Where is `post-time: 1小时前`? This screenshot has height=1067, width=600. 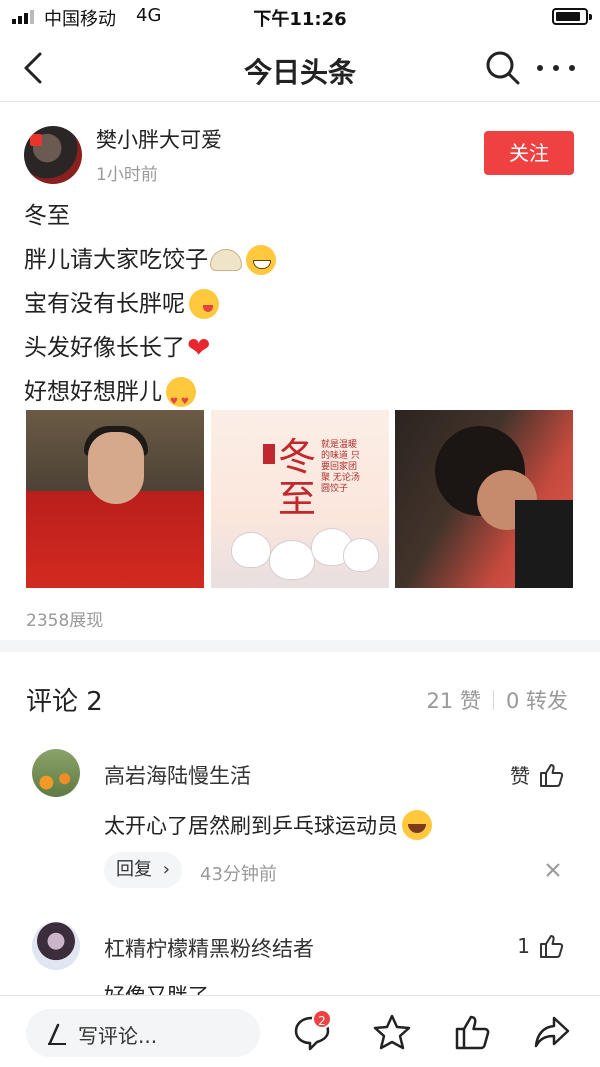
post-time: 1小时前 is located at coordinates (127, 175).